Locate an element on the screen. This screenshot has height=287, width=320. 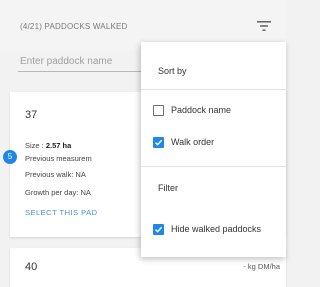
paddock-size: Size : 2.57 ha is located at coordinates (48, 145).